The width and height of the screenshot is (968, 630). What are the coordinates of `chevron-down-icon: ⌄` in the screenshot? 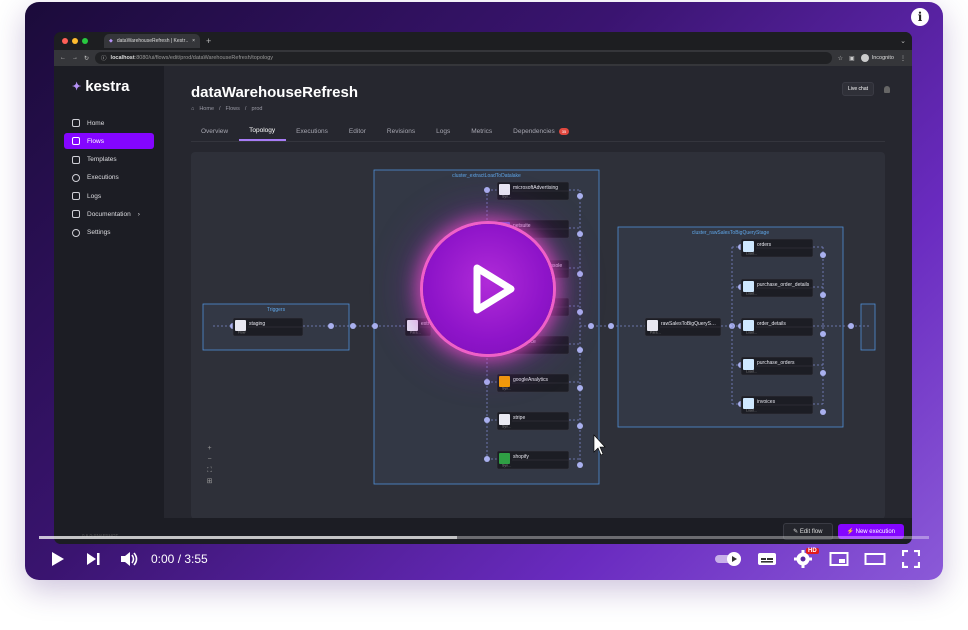 It's located at (903, 41).